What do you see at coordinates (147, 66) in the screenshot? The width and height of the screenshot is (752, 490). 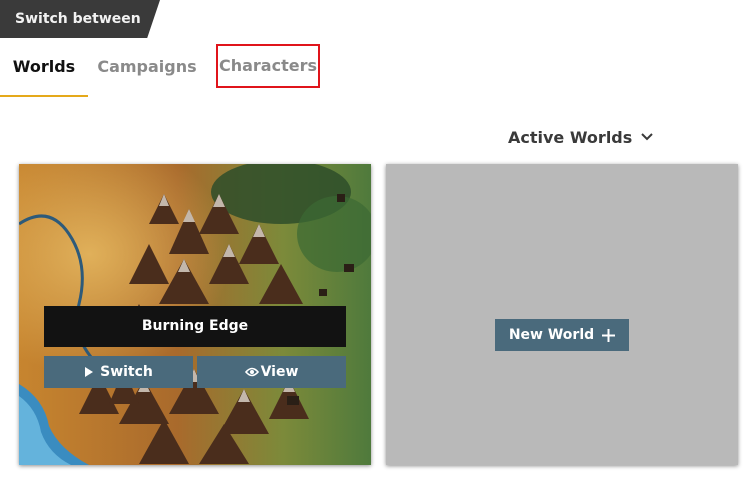 I see `tab-campaigns-label: Campaigns` at bounding box center [147, 66].